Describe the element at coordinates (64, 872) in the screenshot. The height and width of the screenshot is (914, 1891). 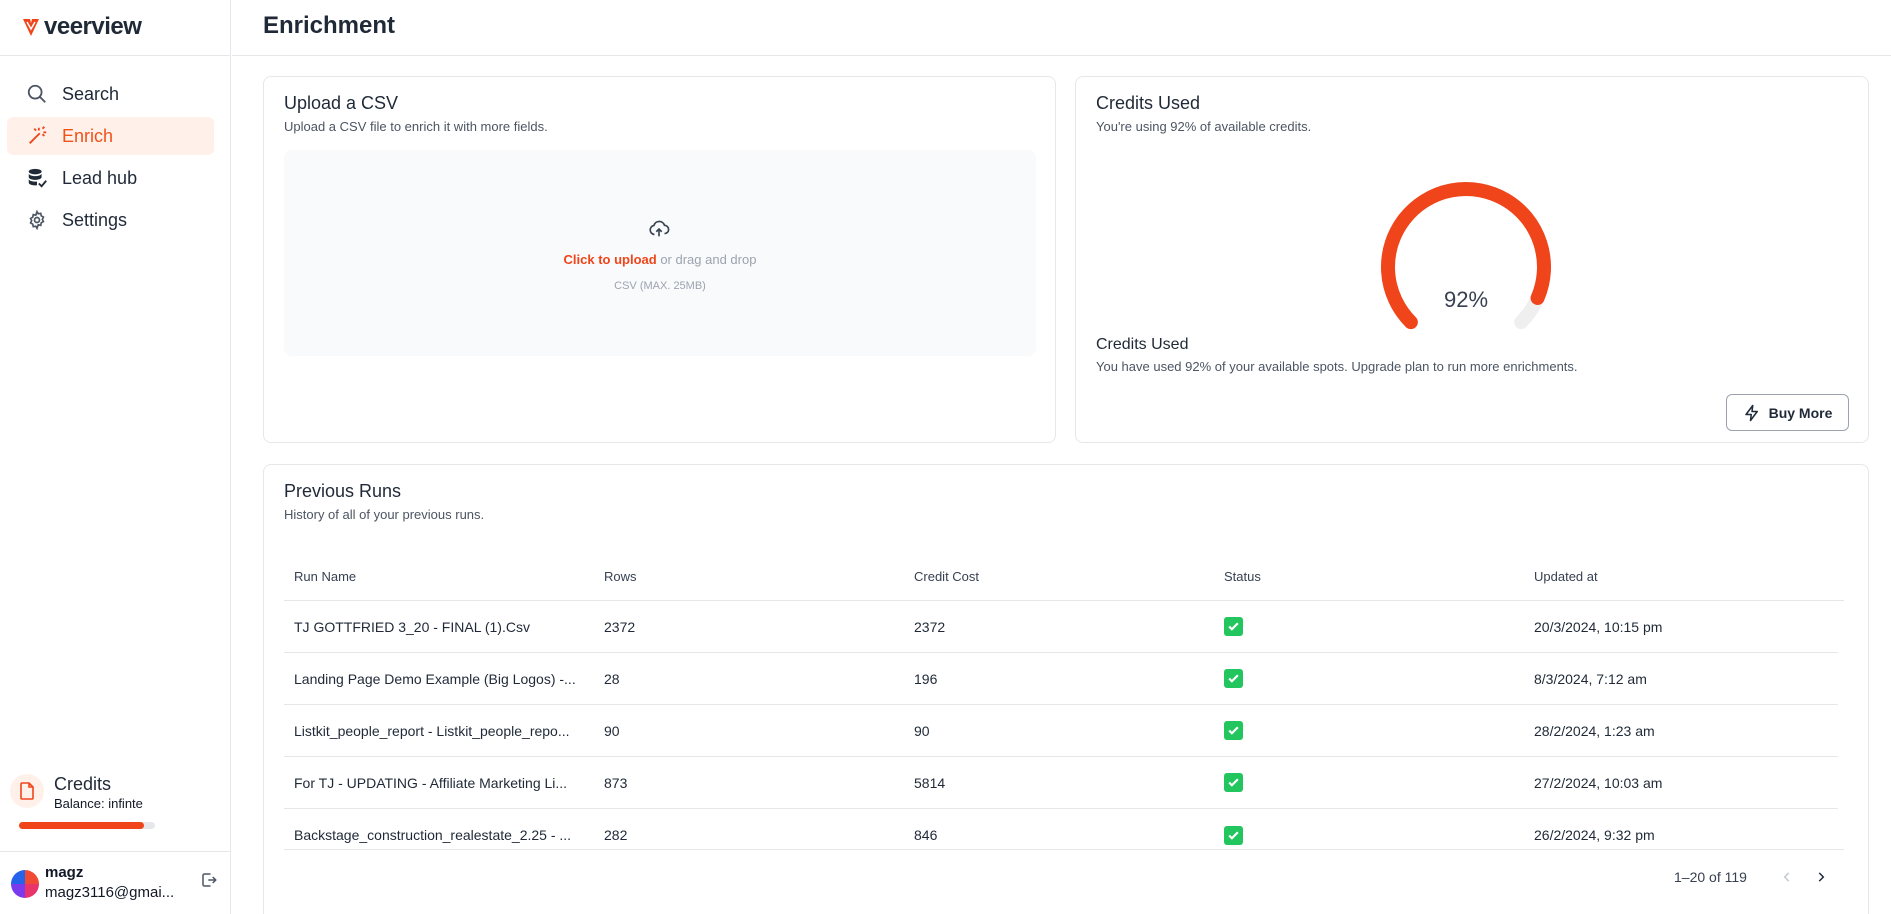
I see `user-name: magz` at that location.